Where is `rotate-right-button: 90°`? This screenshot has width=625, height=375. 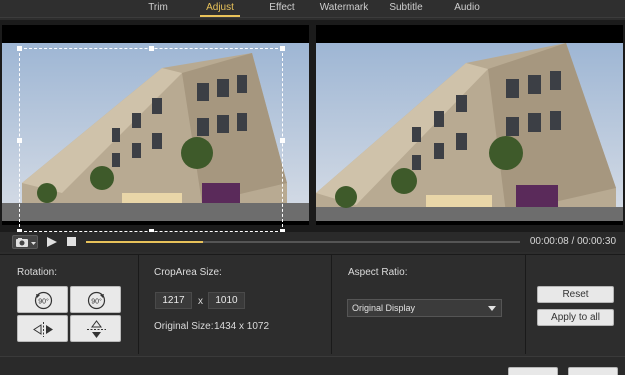 rotate-right-button: 90° is located at coordinates (95, 299).